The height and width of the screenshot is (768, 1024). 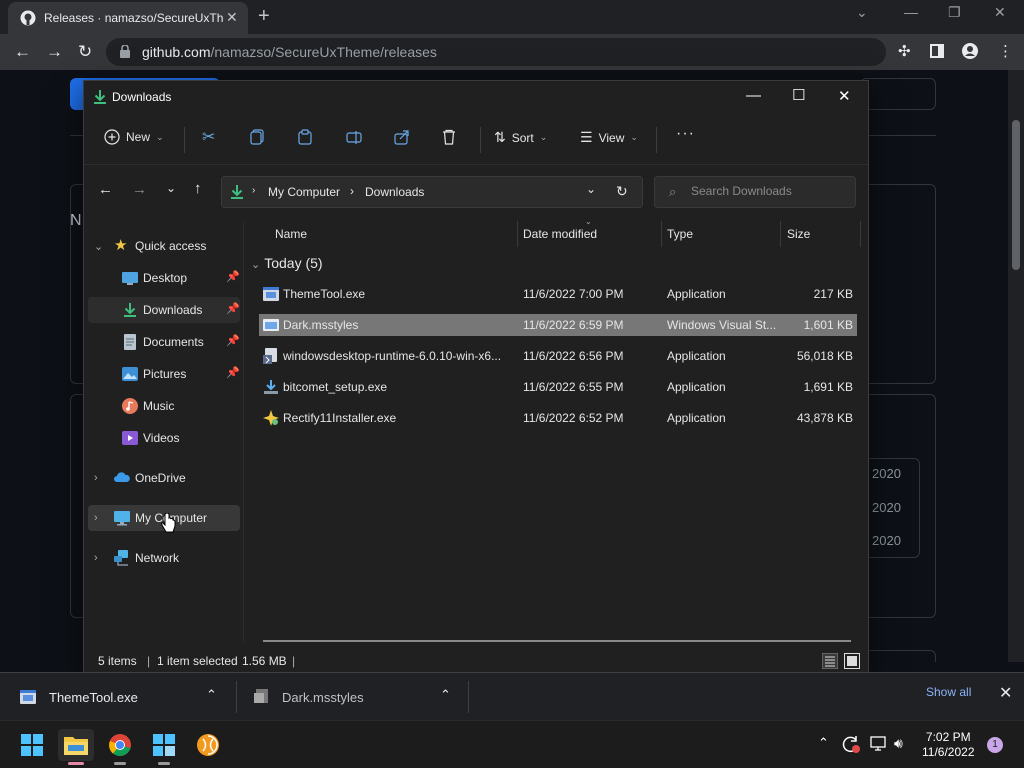 What do you see at coordinates (830, 661) in the screenshot?
I see `details-view-icon` at bounding box center [830, 661].